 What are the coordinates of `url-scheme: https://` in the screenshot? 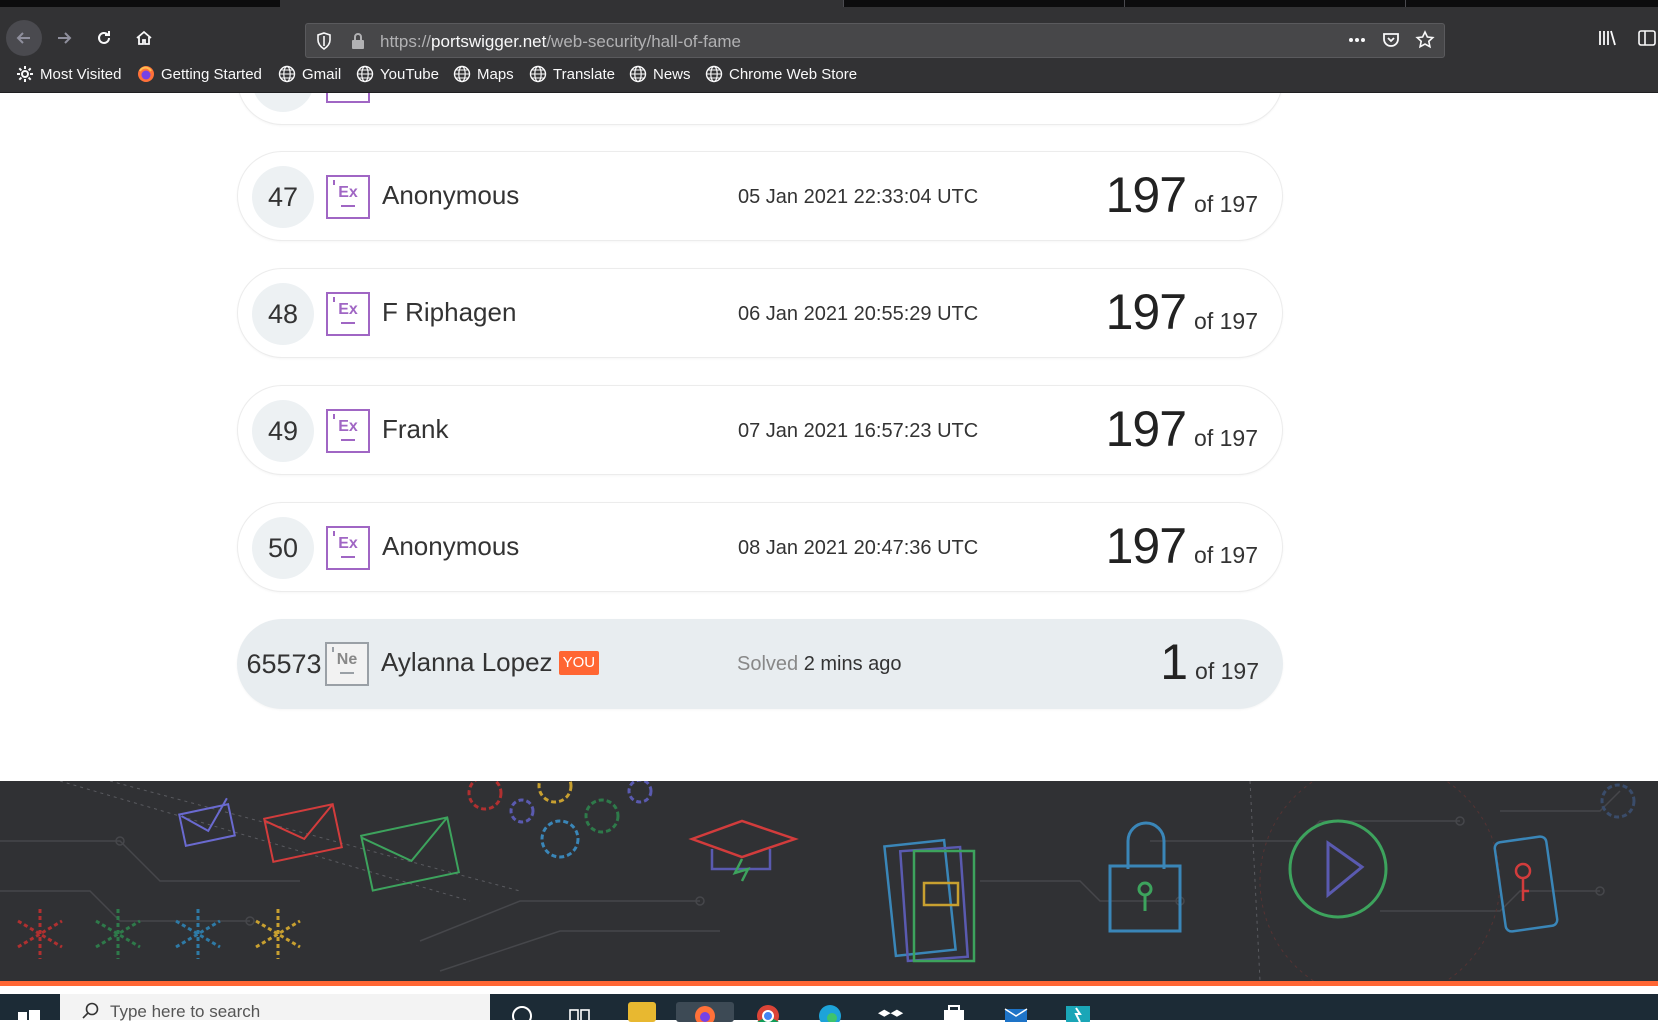 It's located at (406, 41).